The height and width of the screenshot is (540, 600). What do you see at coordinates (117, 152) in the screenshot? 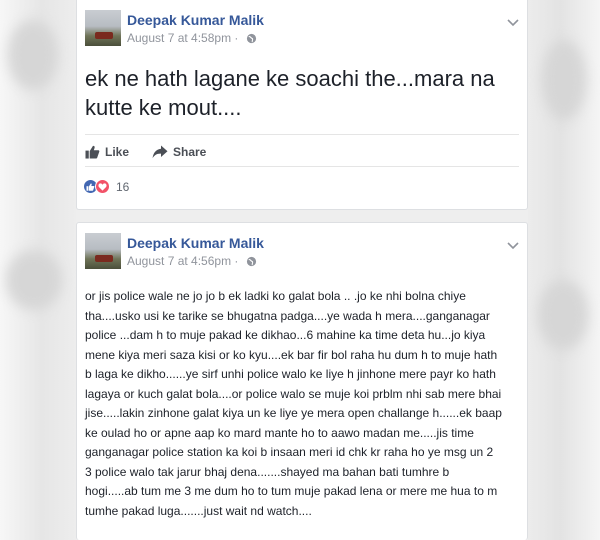
I see `like-label: Like` at bounding box center [117, 152].